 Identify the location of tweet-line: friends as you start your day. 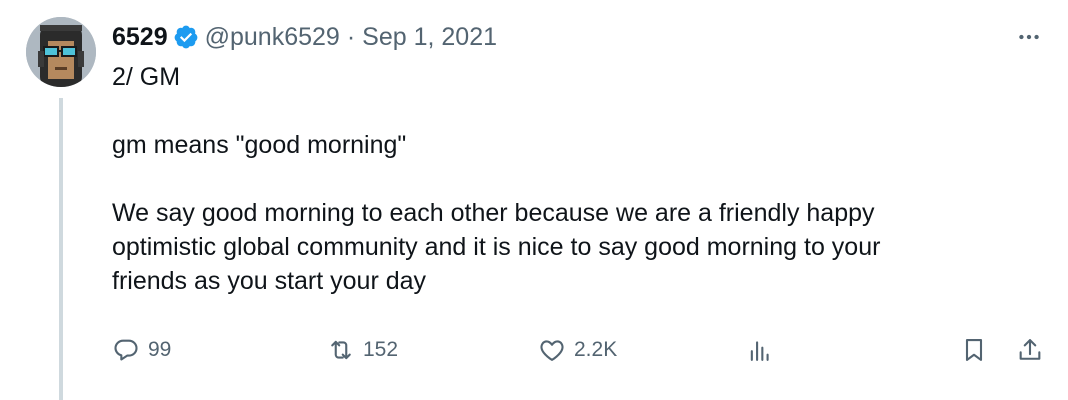
(269, 281).